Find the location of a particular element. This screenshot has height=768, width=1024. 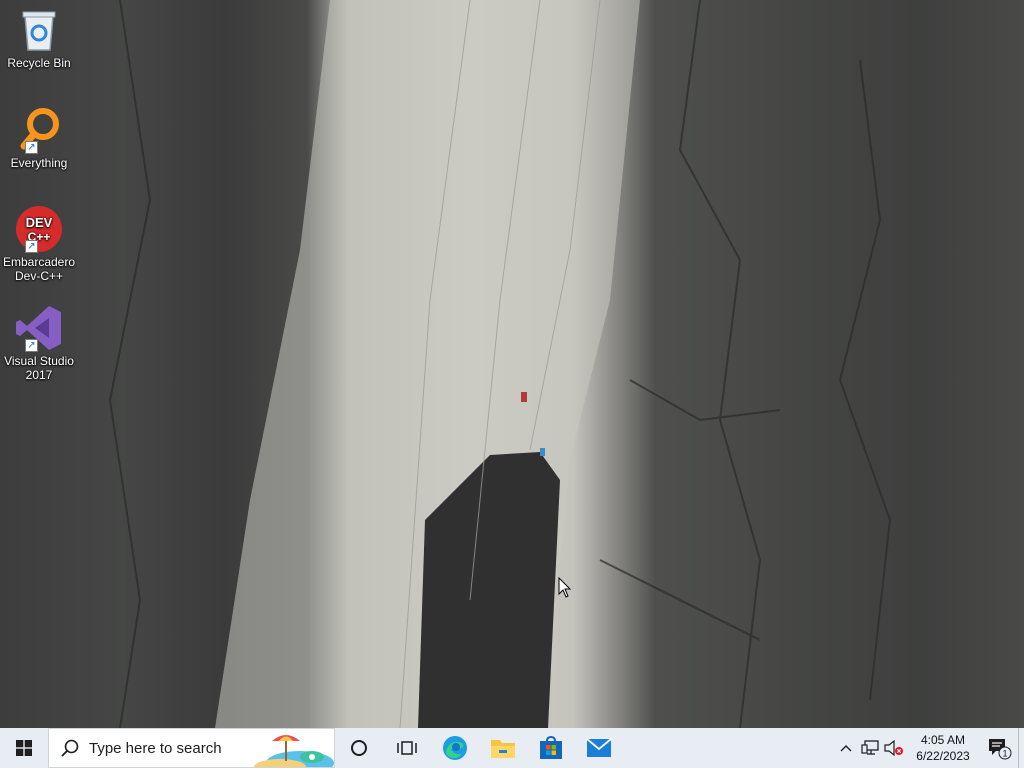

desktop-icon-everything: ↗ Everything is located at coordinates (39, 138).